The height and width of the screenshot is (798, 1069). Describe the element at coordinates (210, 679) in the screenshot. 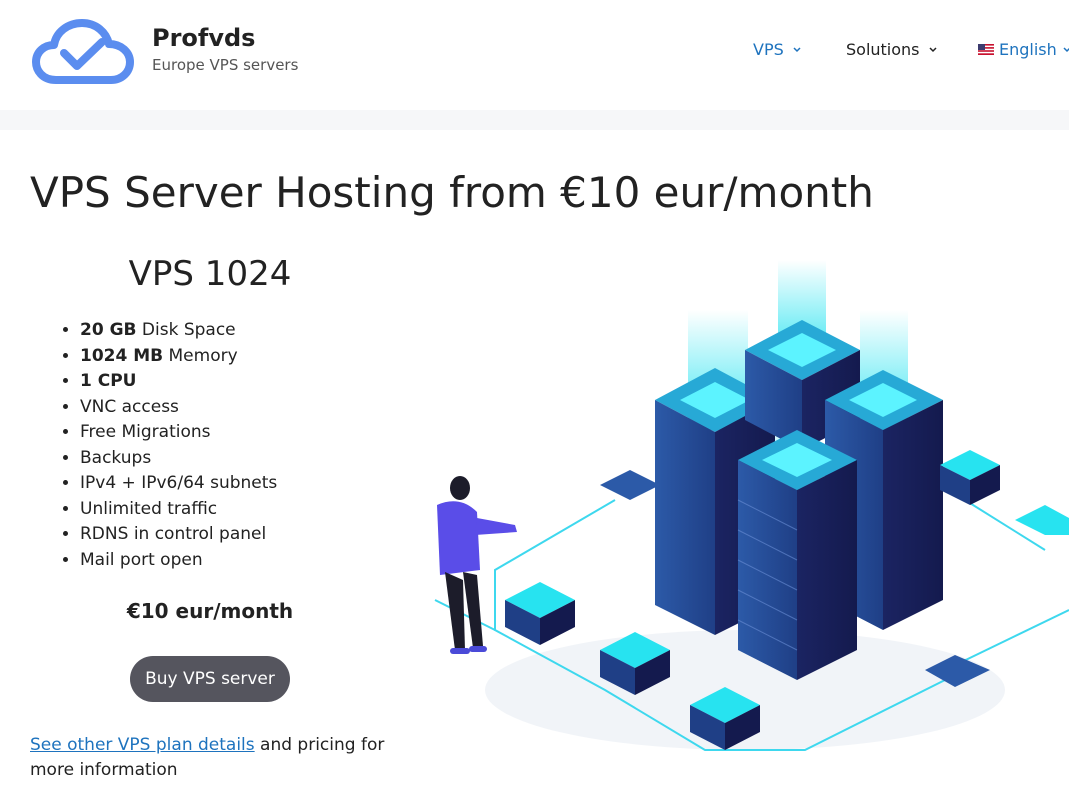

I see `buy-vps-button: Buy VPS server` at that location.